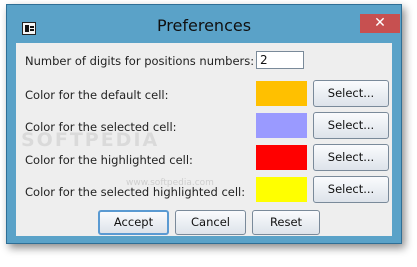 Image resolution: width=417 pixels, height=267 pixels. What do you see at coordinates (133, 222) in the screenshot?
I see `accept-button: Accept` at bounding box center [133, 222].